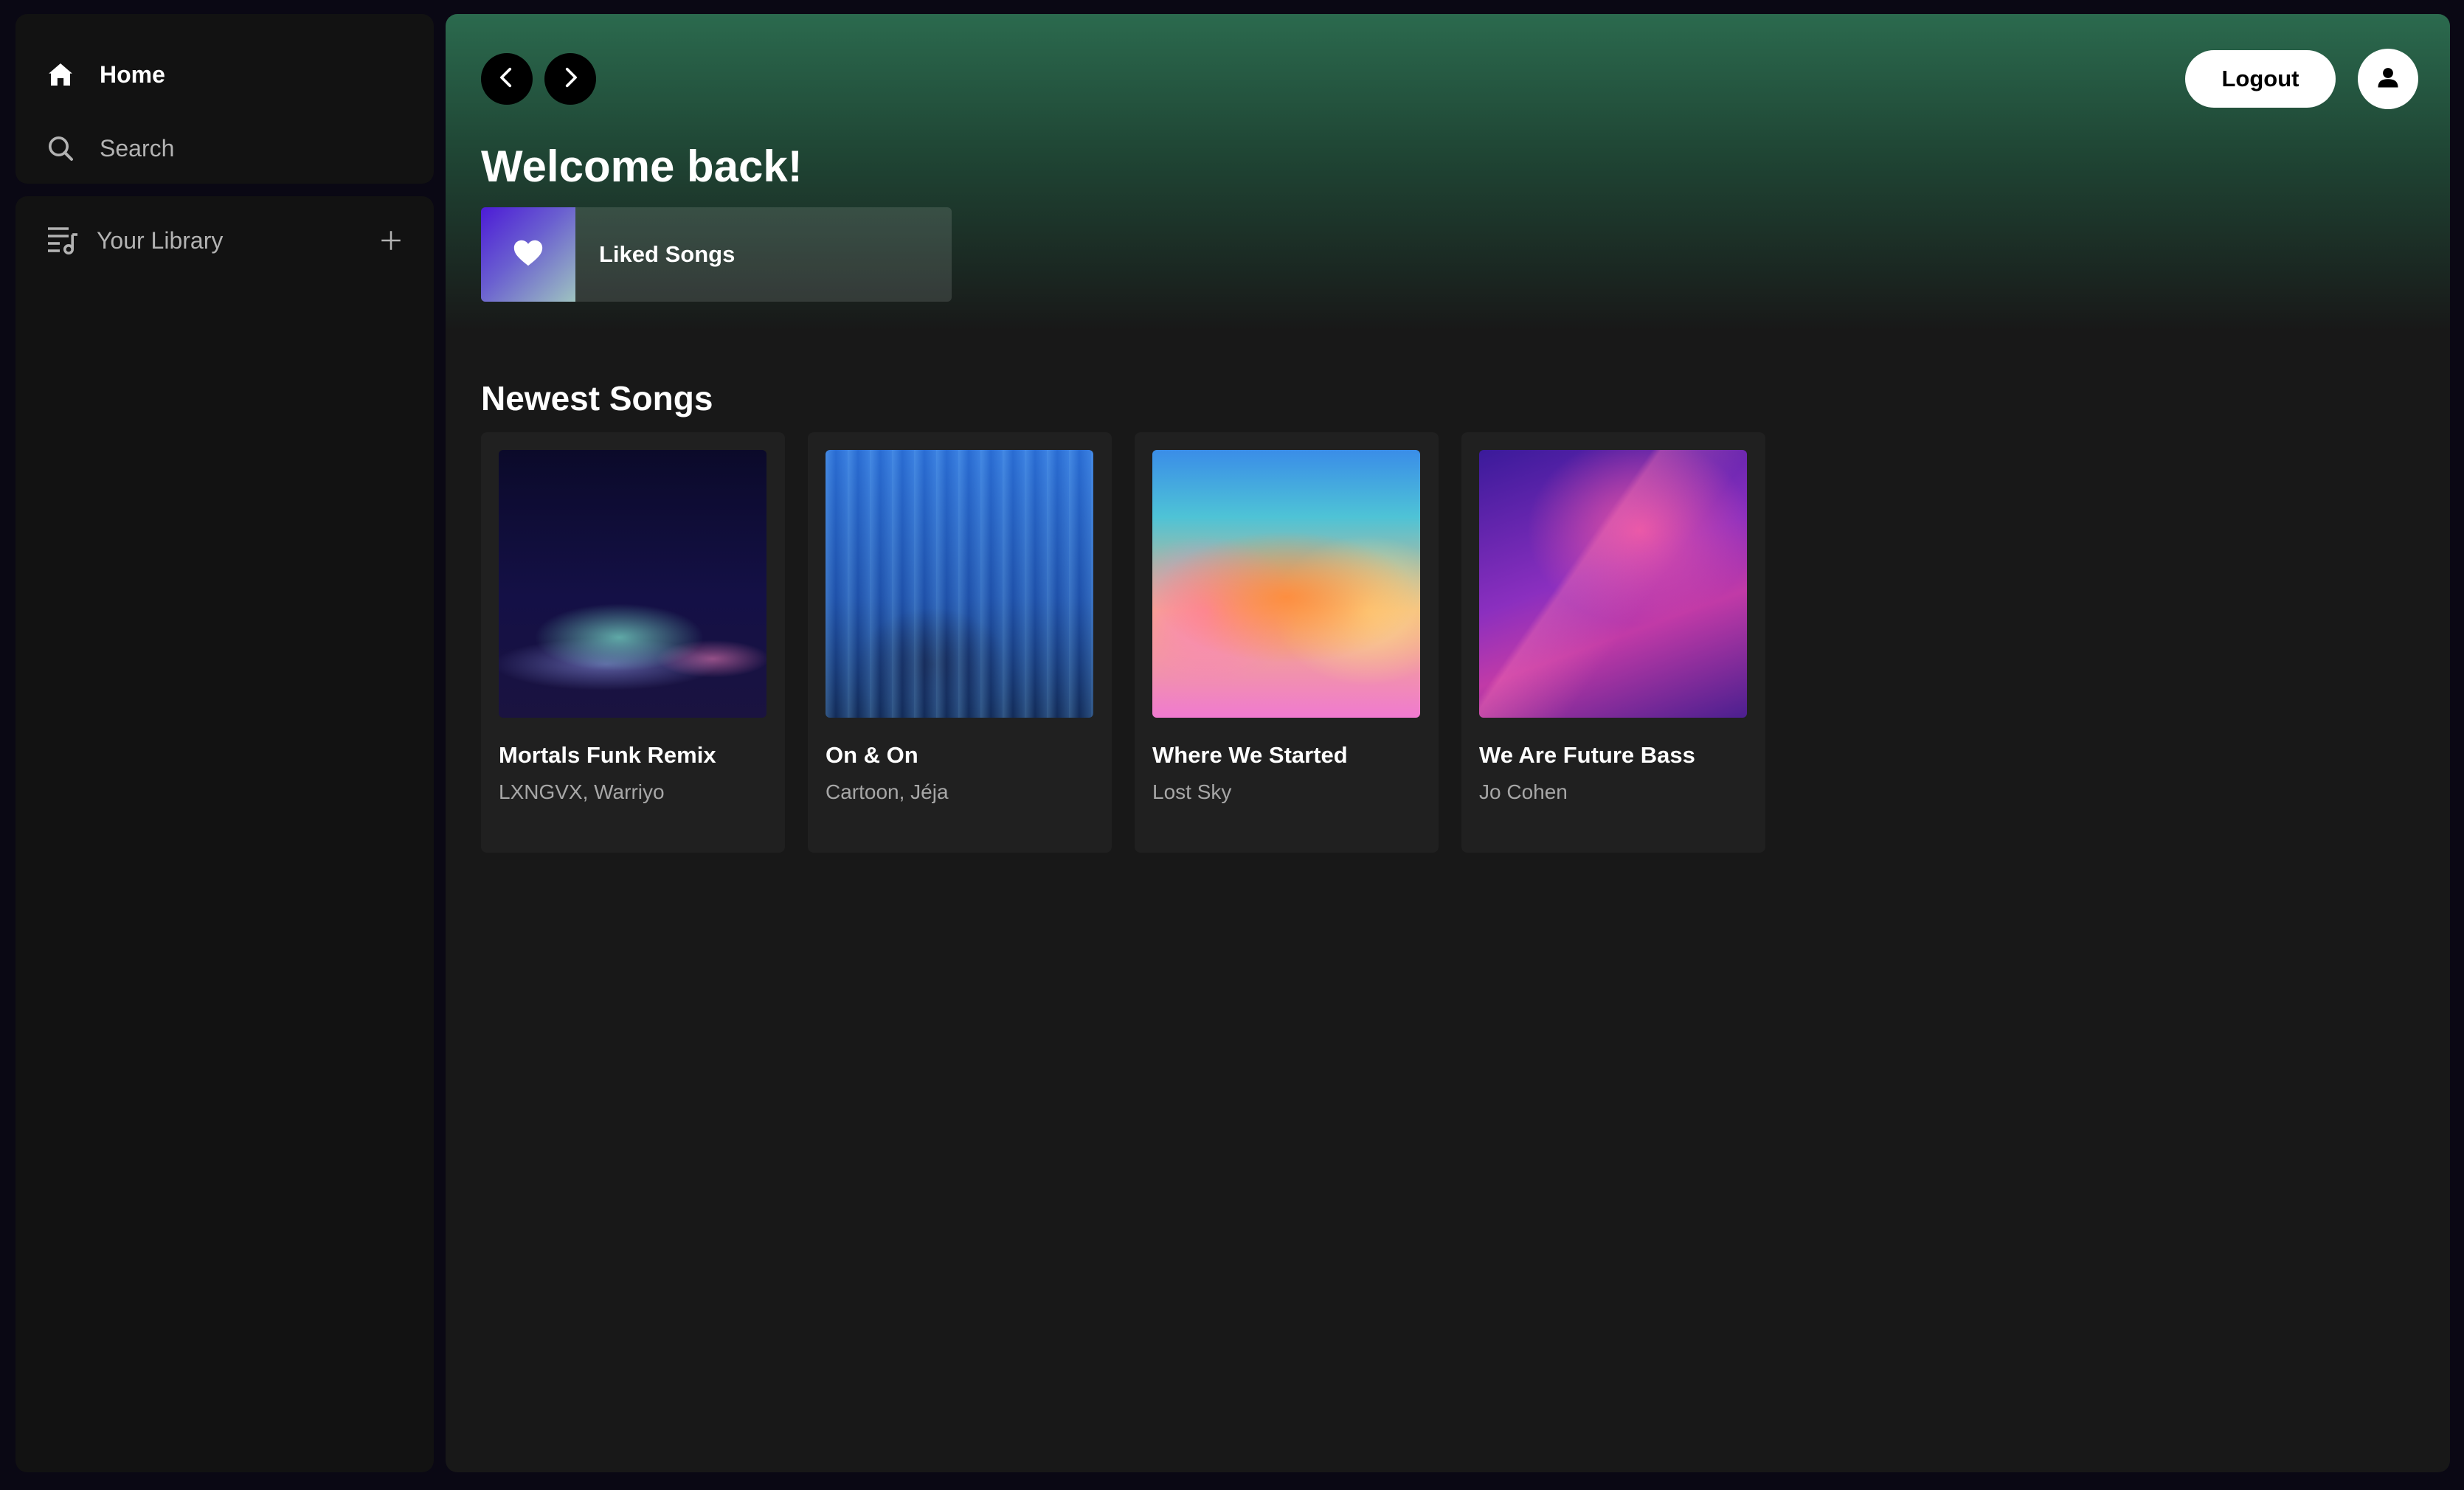 Image resolution: width=2464 pixels, height=1490 pixels. I want to click on song-card: Where We Started Lost Sky, so click(1287, 642).